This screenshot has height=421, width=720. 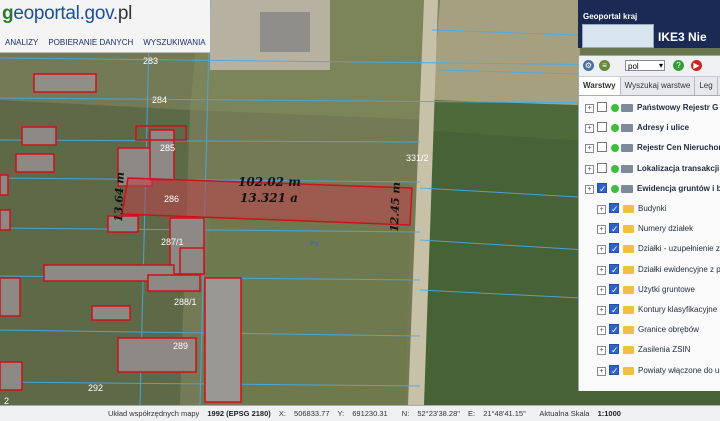 I want to click on layers-icon: ≡, so click(x=604, y=65).